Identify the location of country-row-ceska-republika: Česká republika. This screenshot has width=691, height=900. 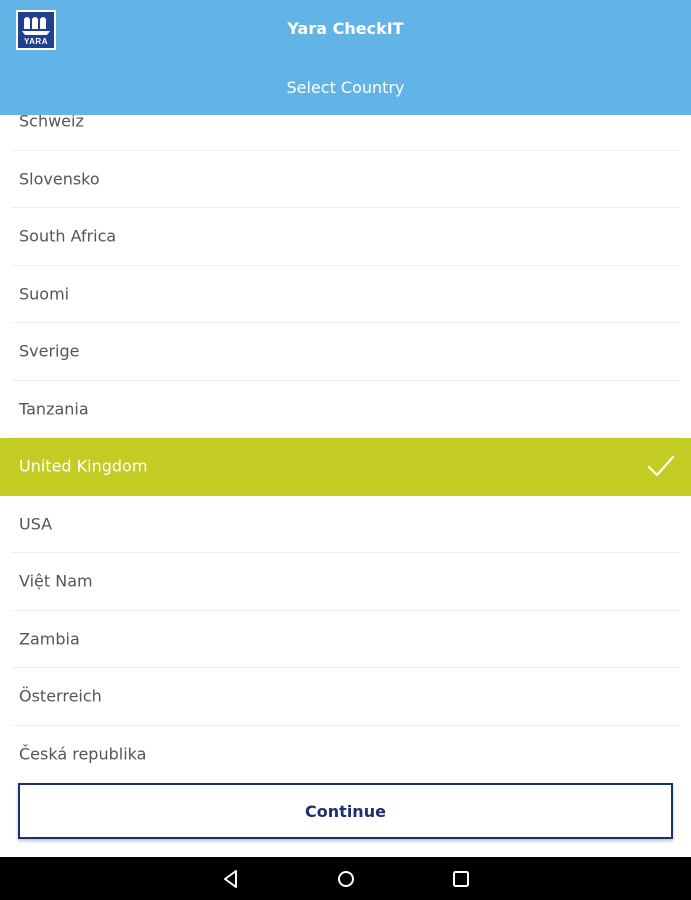
(345, 746).